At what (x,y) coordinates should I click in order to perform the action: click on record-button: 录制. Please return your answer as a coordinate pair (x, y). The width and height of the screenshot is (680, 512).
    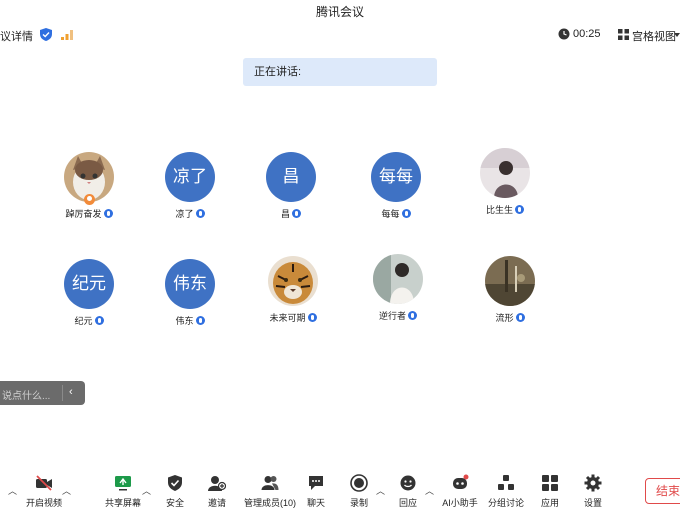
    Looking at the image, I should click on (359, 491).